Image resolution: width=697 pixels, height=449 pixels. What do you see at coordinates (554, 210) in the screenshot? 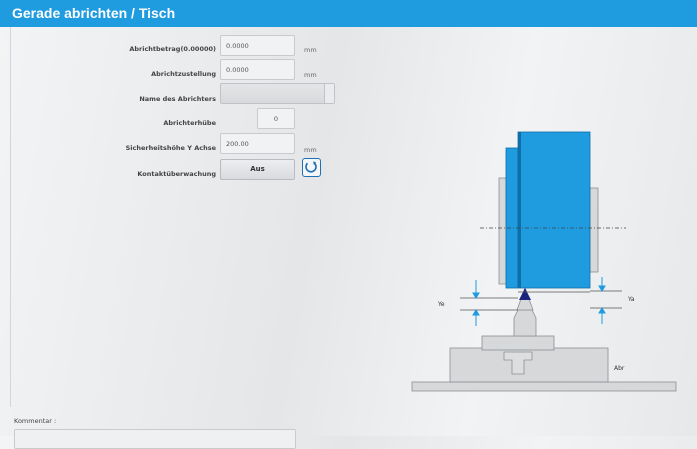
I see `grinding-wheel` at bounding box center [554, 210].